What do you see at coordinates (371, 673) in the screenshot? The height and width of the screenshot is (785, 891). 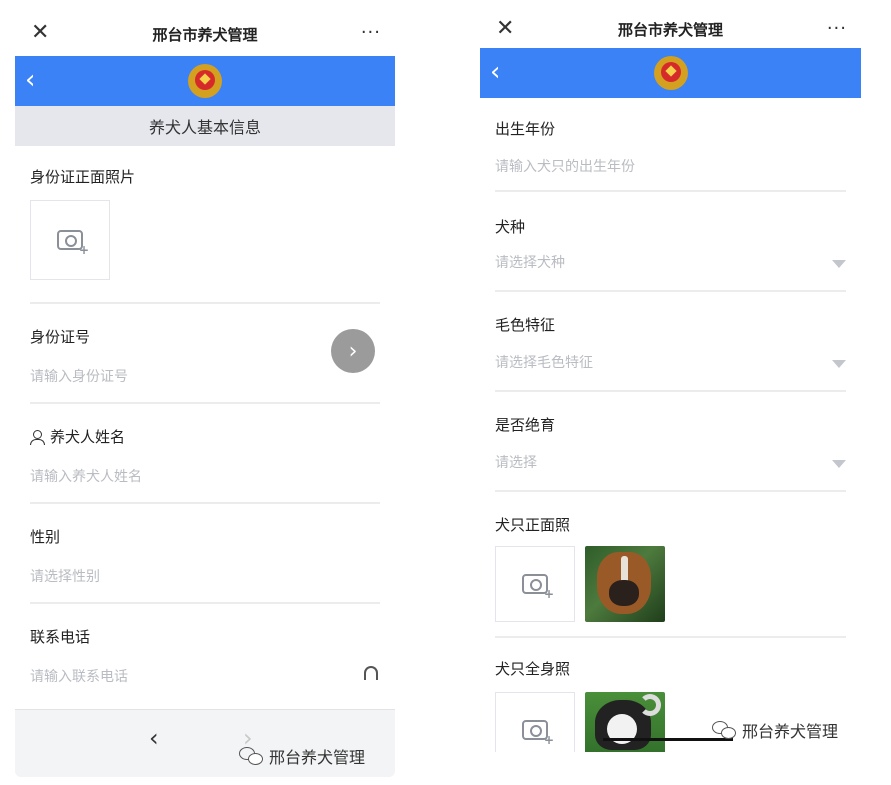 I see `headset-icon` at bounding box center [371, 673].